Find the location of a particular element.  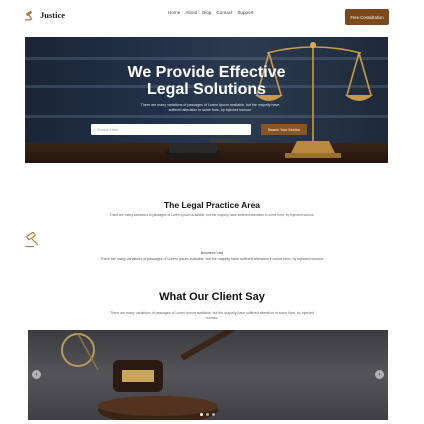

carousel-indicators is located at coordinates (207, 414).